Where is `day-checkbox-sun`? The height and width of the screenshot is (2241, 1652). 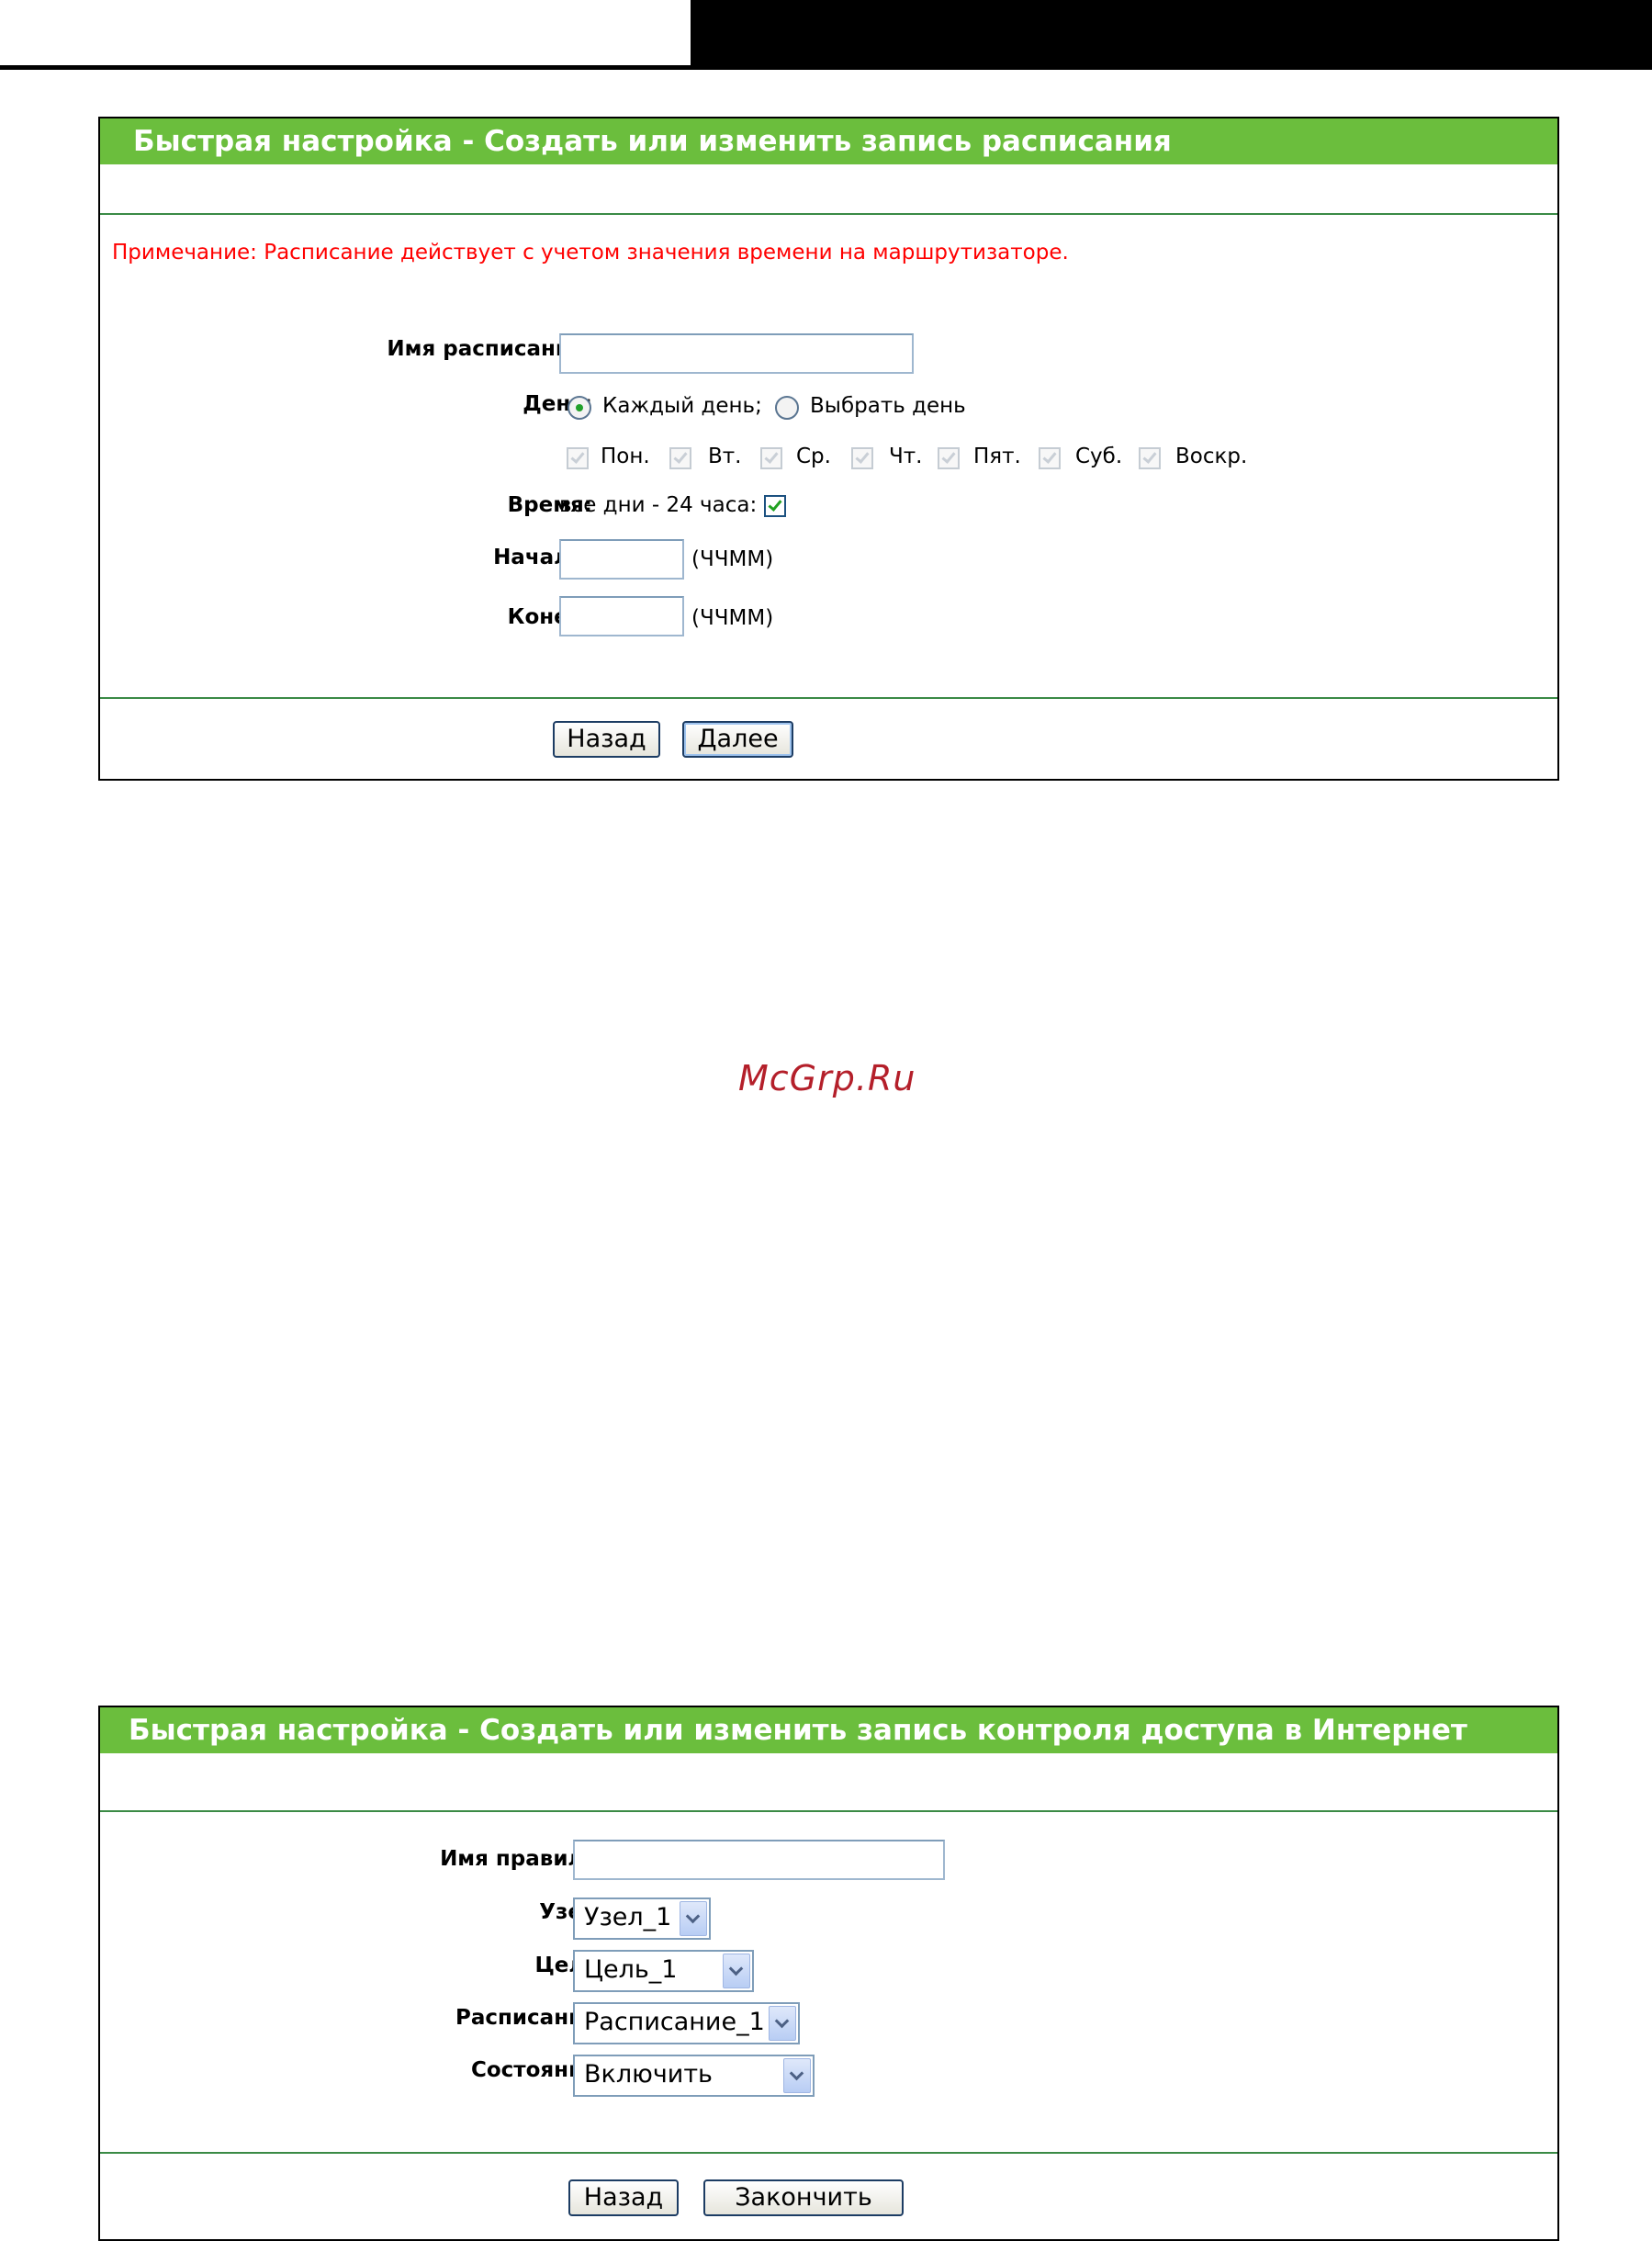
day-checkbox-sun is located at coordinates (1150, 458).